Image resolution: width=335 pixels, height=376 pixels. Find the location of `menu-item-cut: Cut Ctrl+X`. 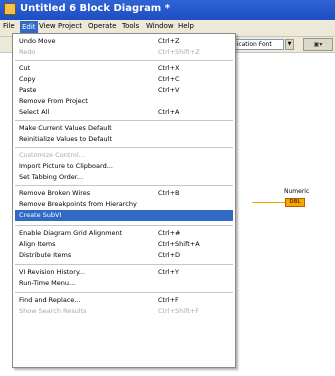

menu-item-cut: Cut Ctrl+X is located at coordinates (124, 68).